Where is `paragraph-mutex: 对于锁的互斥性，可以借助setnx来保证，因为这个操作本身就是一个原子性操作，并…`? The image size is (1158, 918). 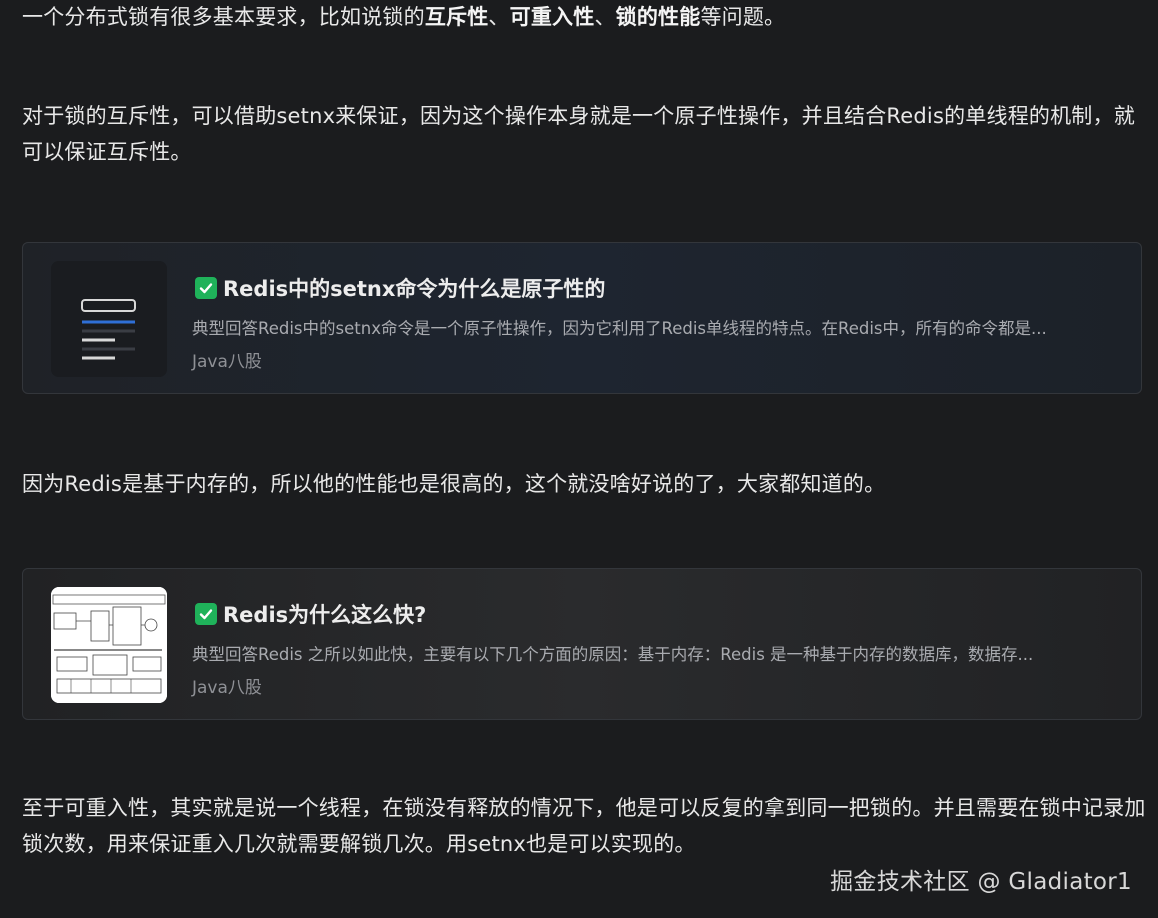 paragraph-mutex: 对于锁的互斥性，可以借助setnx来保证，因为这个操作本身就是一个原子性操作，并… is located at coordinates (578, 134).